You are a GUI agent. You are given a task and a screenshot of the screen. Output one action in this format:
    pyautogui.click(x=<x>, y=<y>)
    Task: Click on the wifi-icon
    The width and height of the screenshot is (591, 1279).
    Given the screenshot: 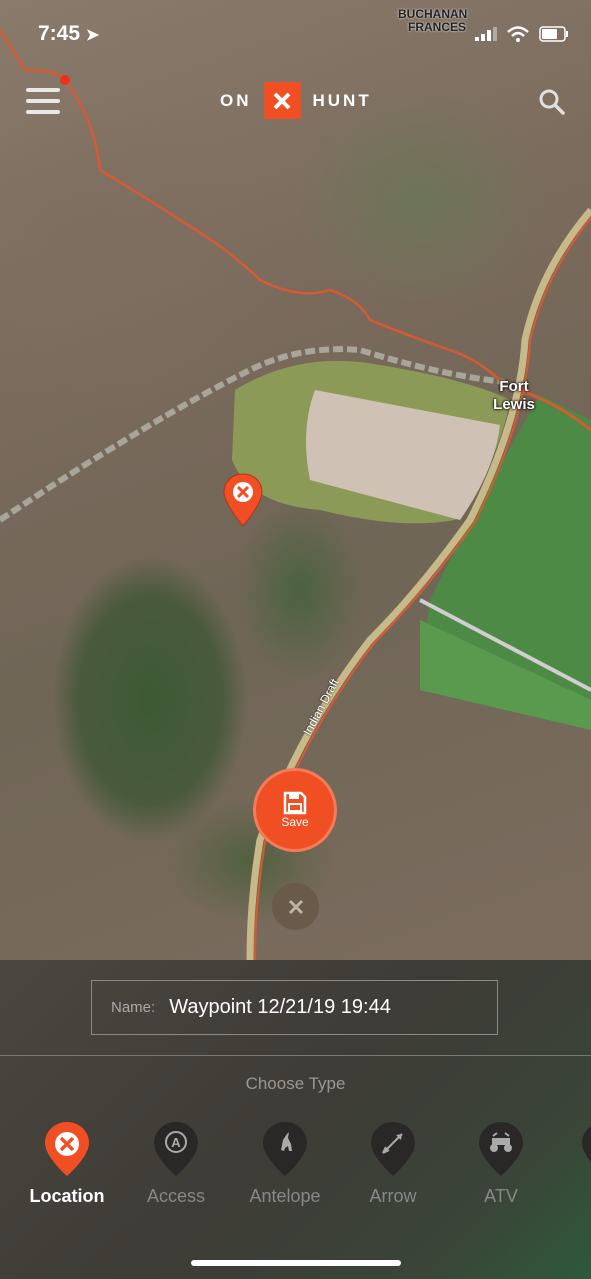 What is the action you would take?
    pyautogui.click(x=518, y=34)
    